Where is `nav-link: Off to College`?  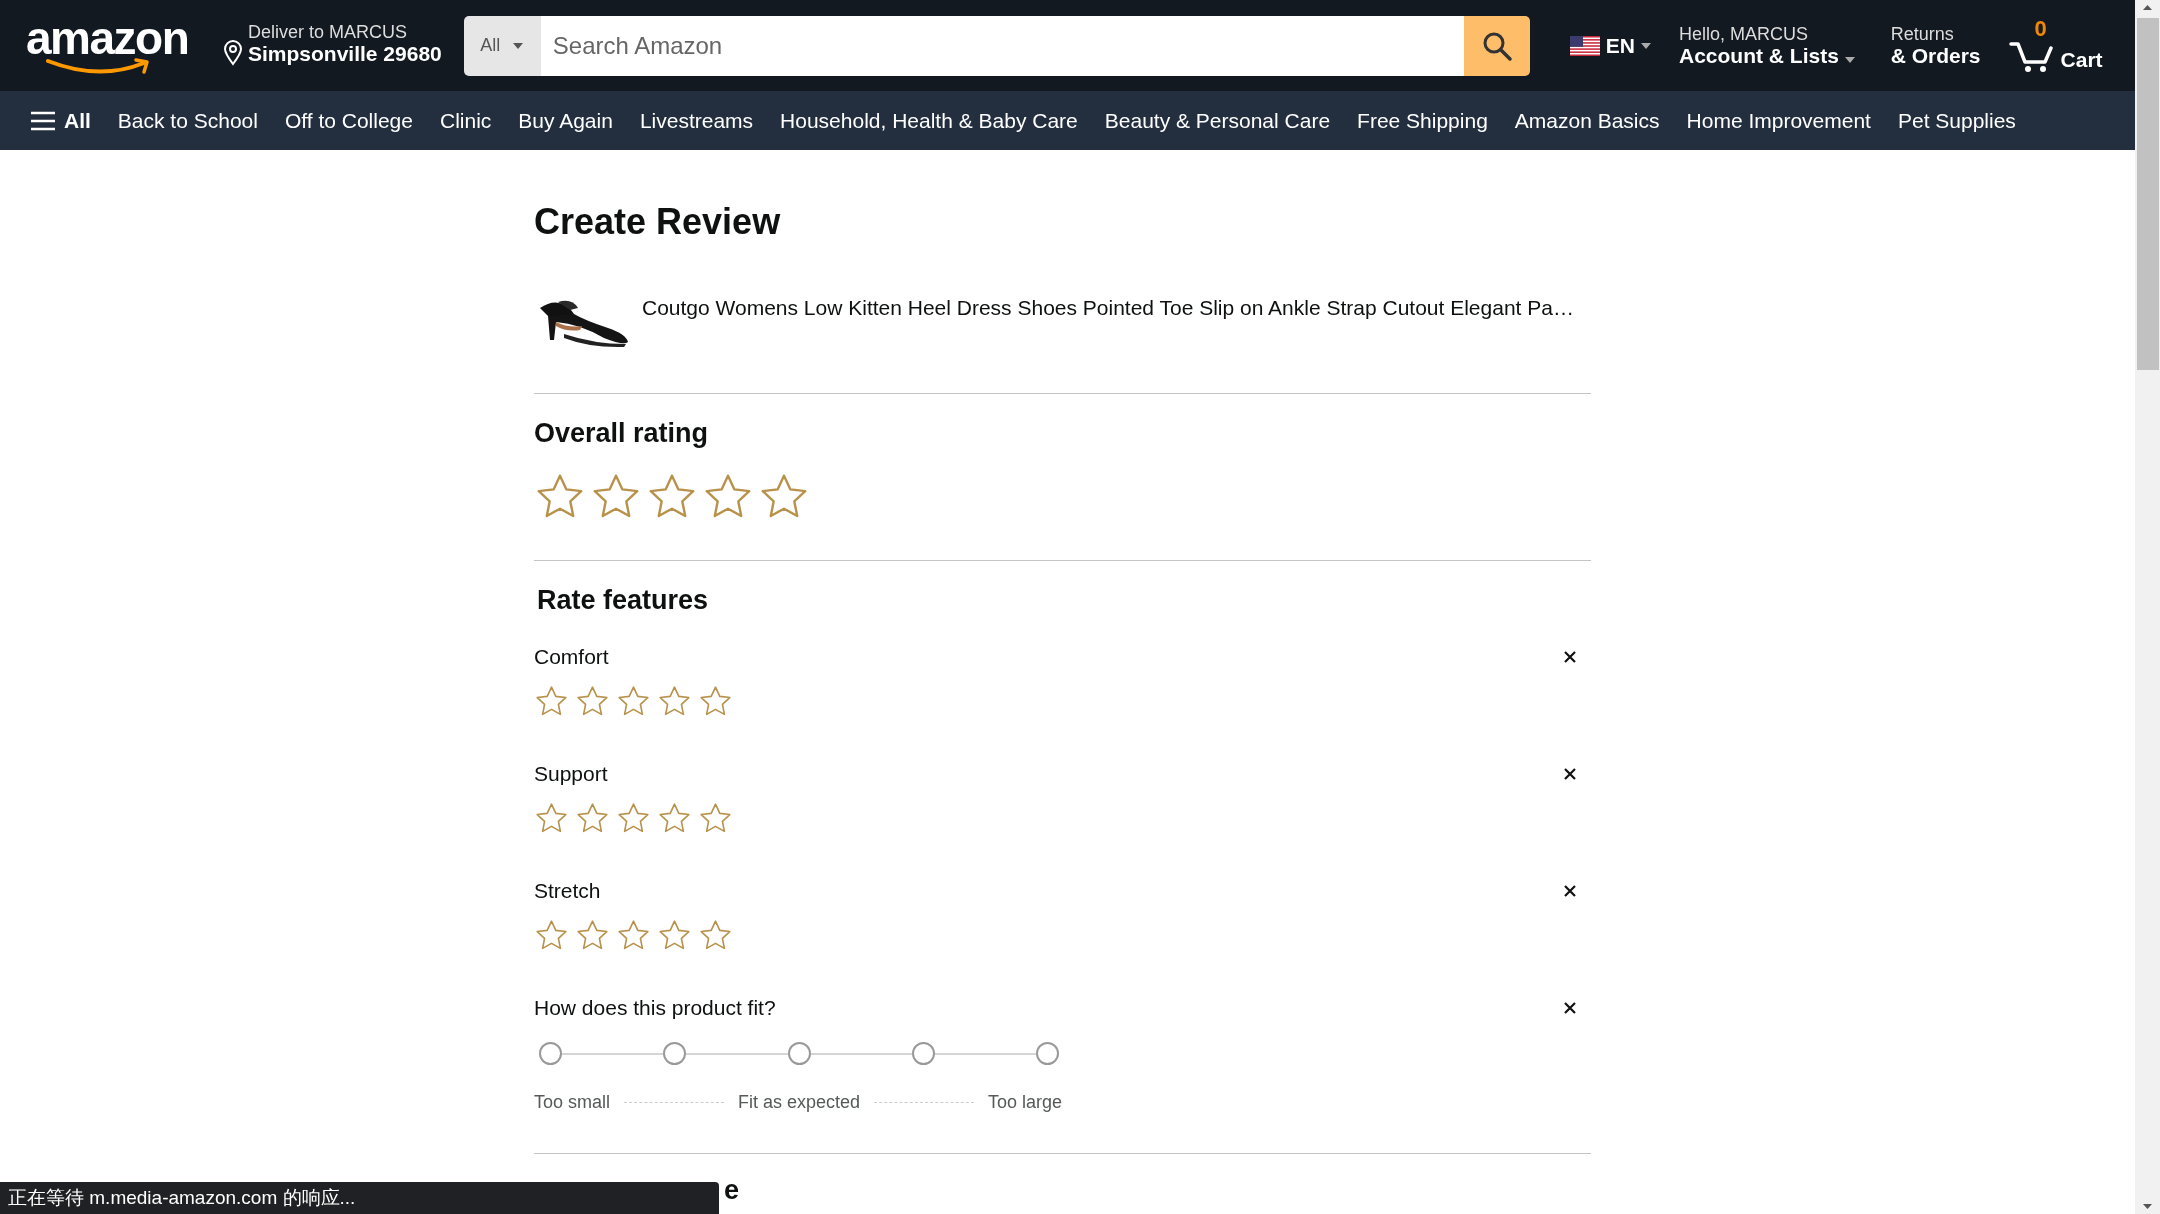 nav-link: Off to College is located at coordinates (348, 120).